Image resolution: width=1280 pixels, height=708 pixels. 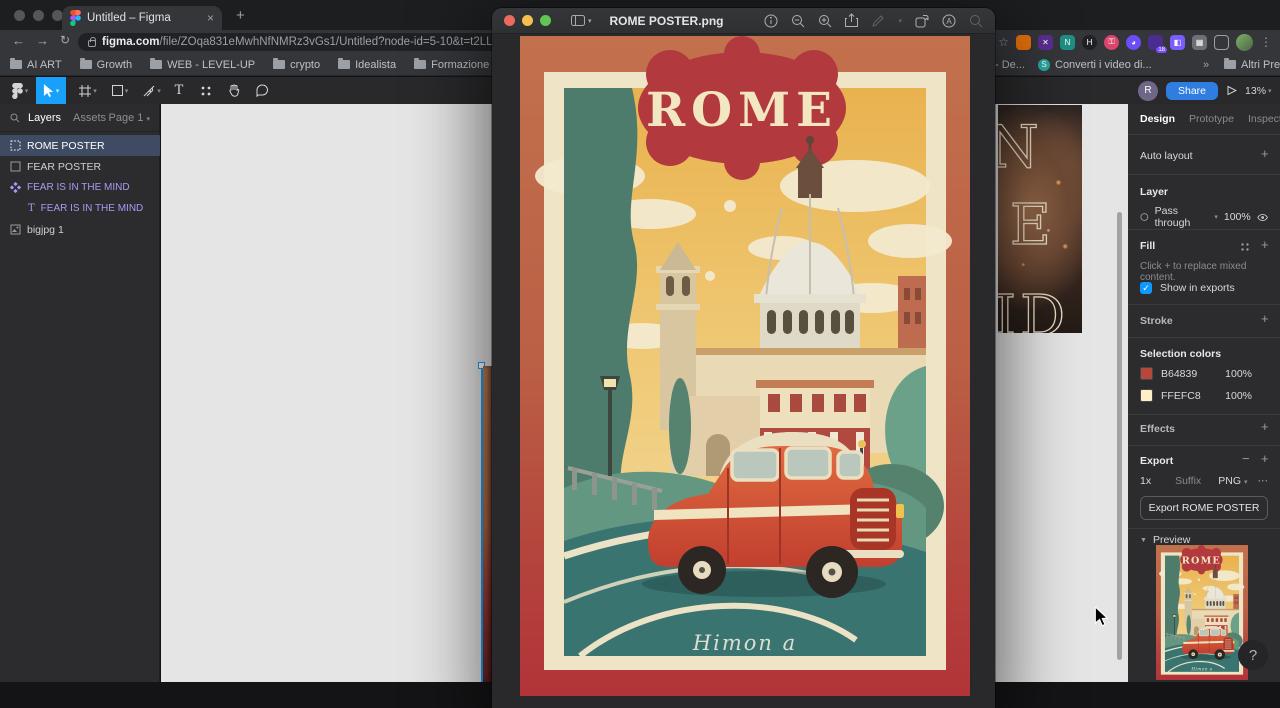 What do you see at coordinates (545, 20) in the screenshot?
I see `window-zoom-button` at bounding box center [545, 20].